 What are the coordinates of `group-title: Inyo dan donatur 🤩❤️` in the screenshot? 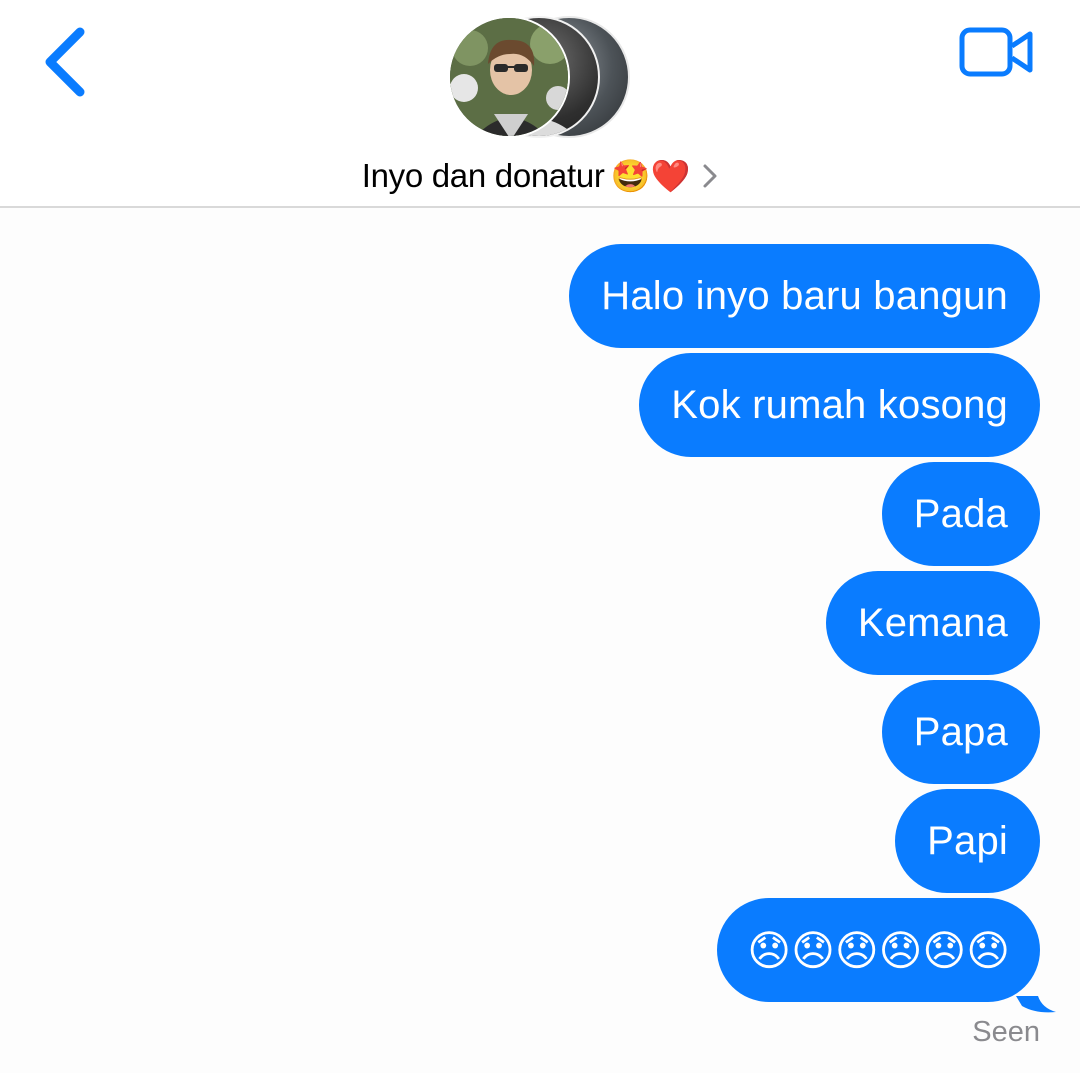 It's located at (540, 176).